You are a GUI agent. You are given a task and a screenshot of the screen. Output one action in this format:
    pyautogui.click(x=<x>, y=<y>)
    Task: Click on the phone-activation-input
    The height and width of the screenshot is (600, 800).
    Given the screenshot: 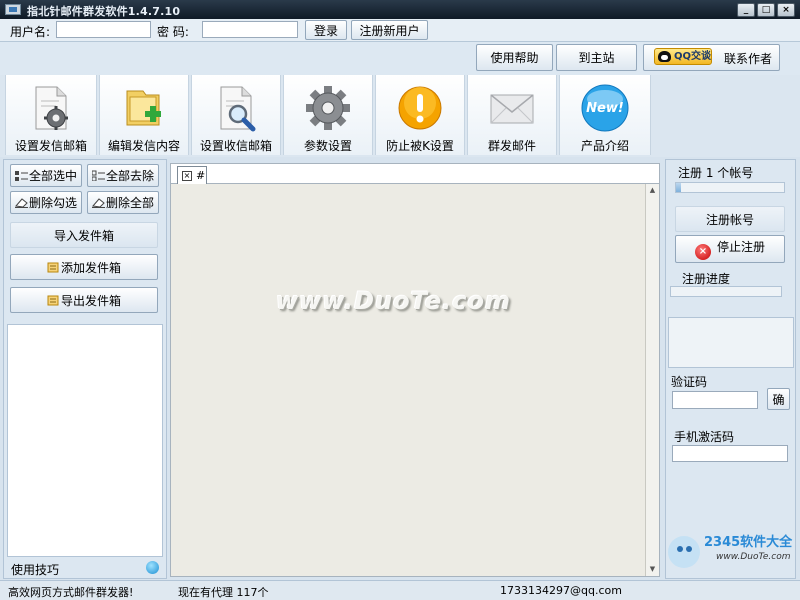 What is the action you would take?
    pyautogui.click(x=730, y=453)
    